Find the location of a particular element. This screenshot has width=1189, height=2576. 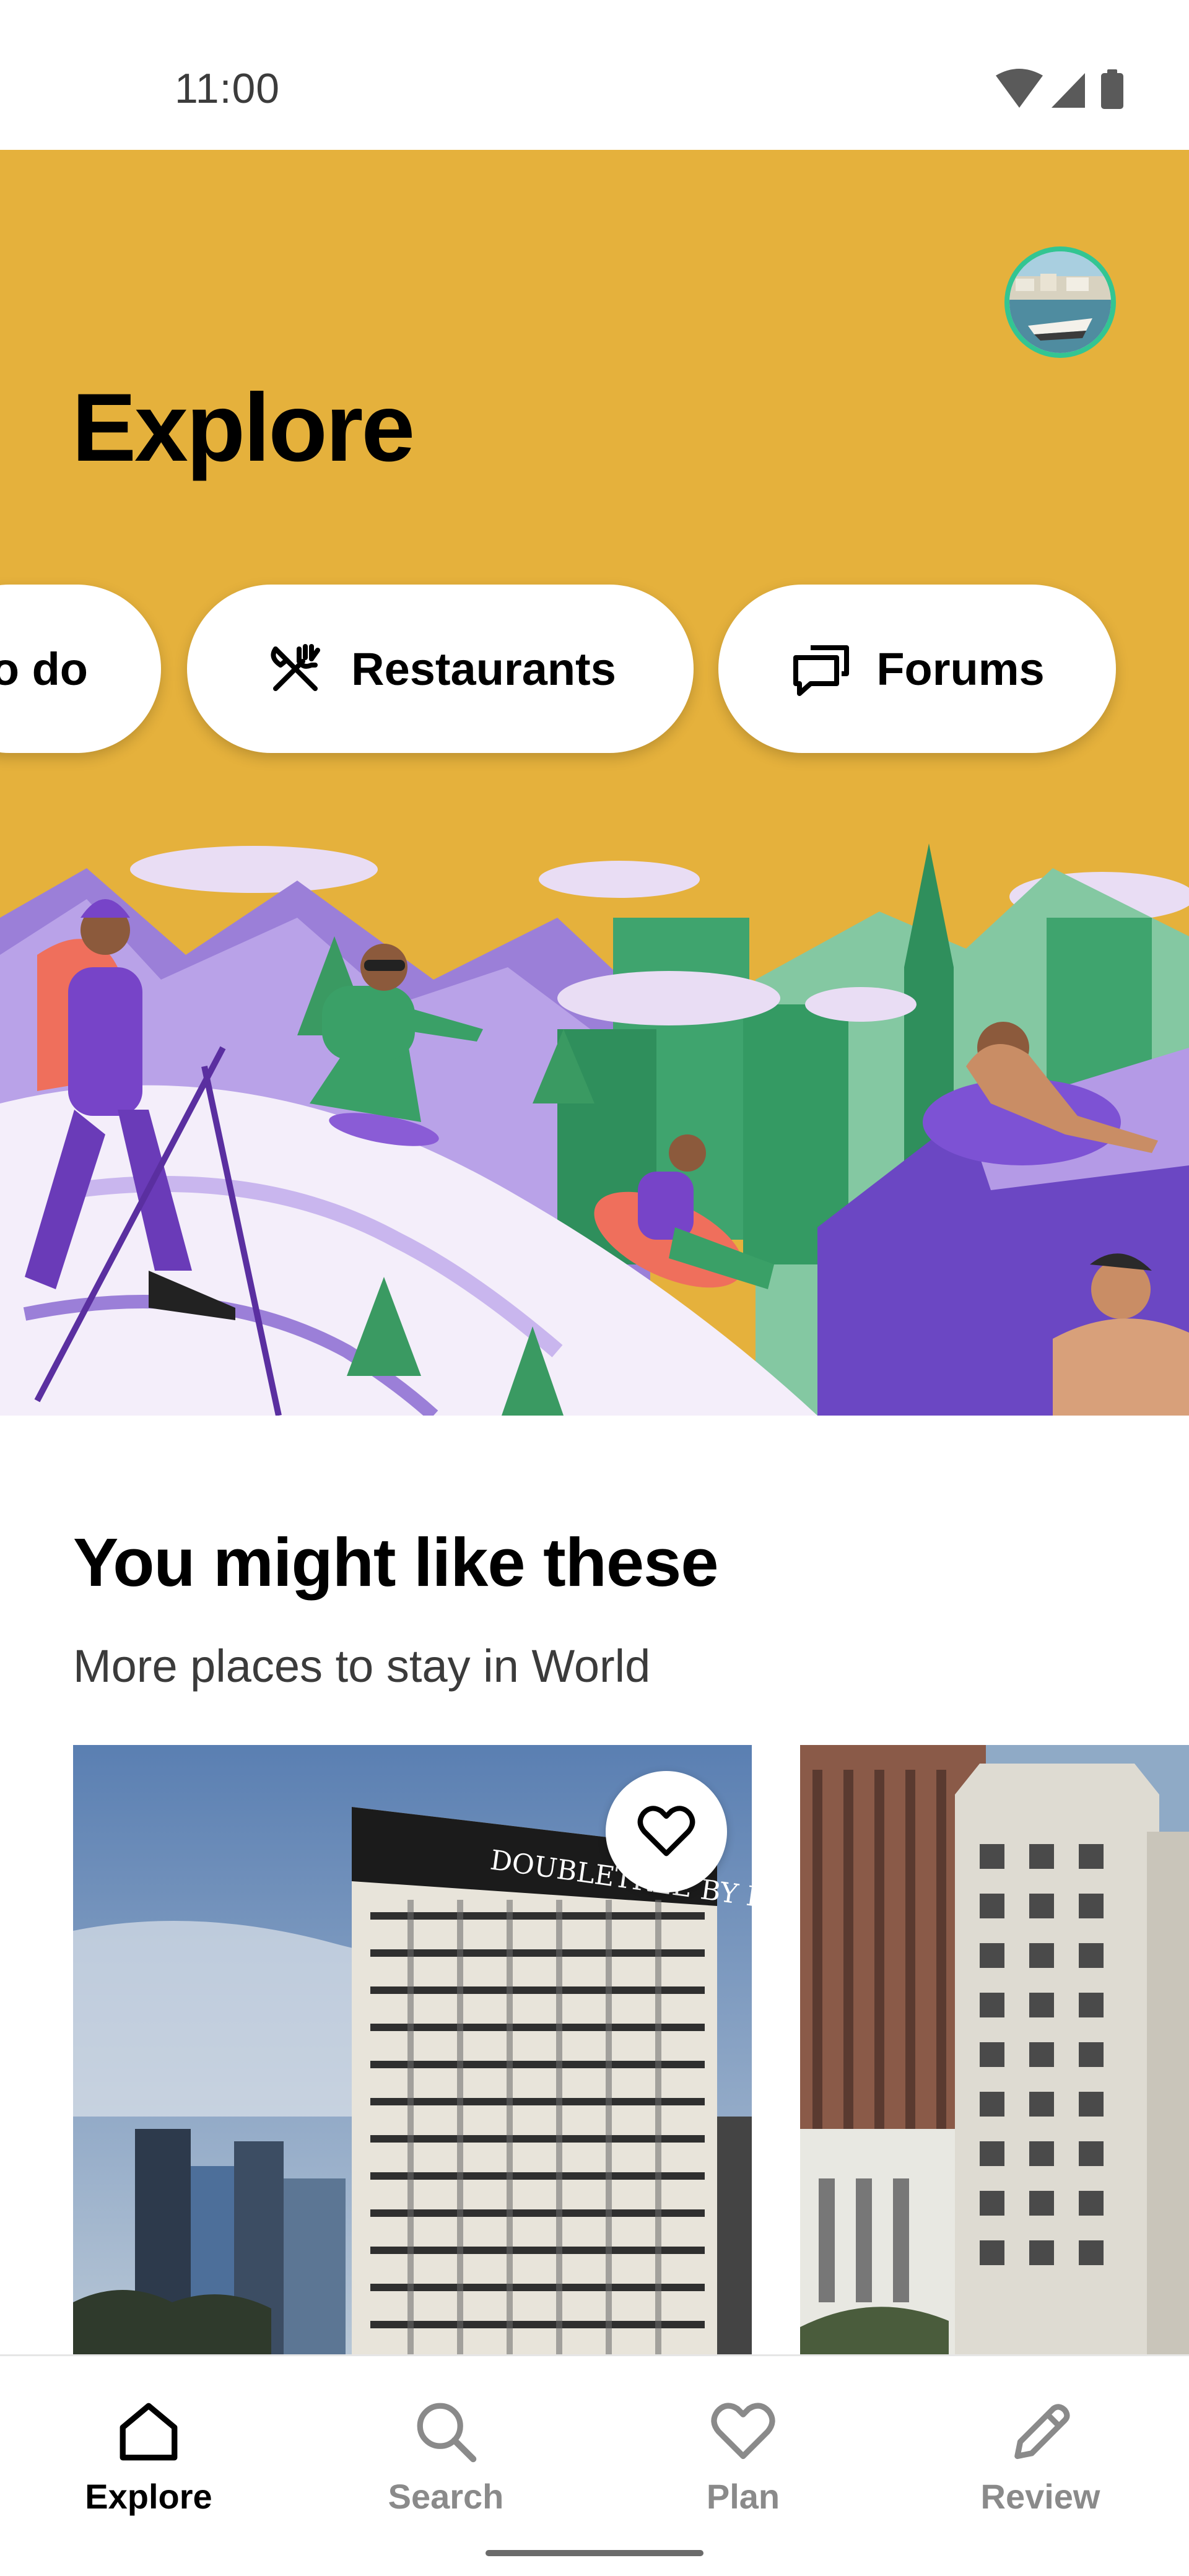

battery-icon is located at coordinates (1112, 89).